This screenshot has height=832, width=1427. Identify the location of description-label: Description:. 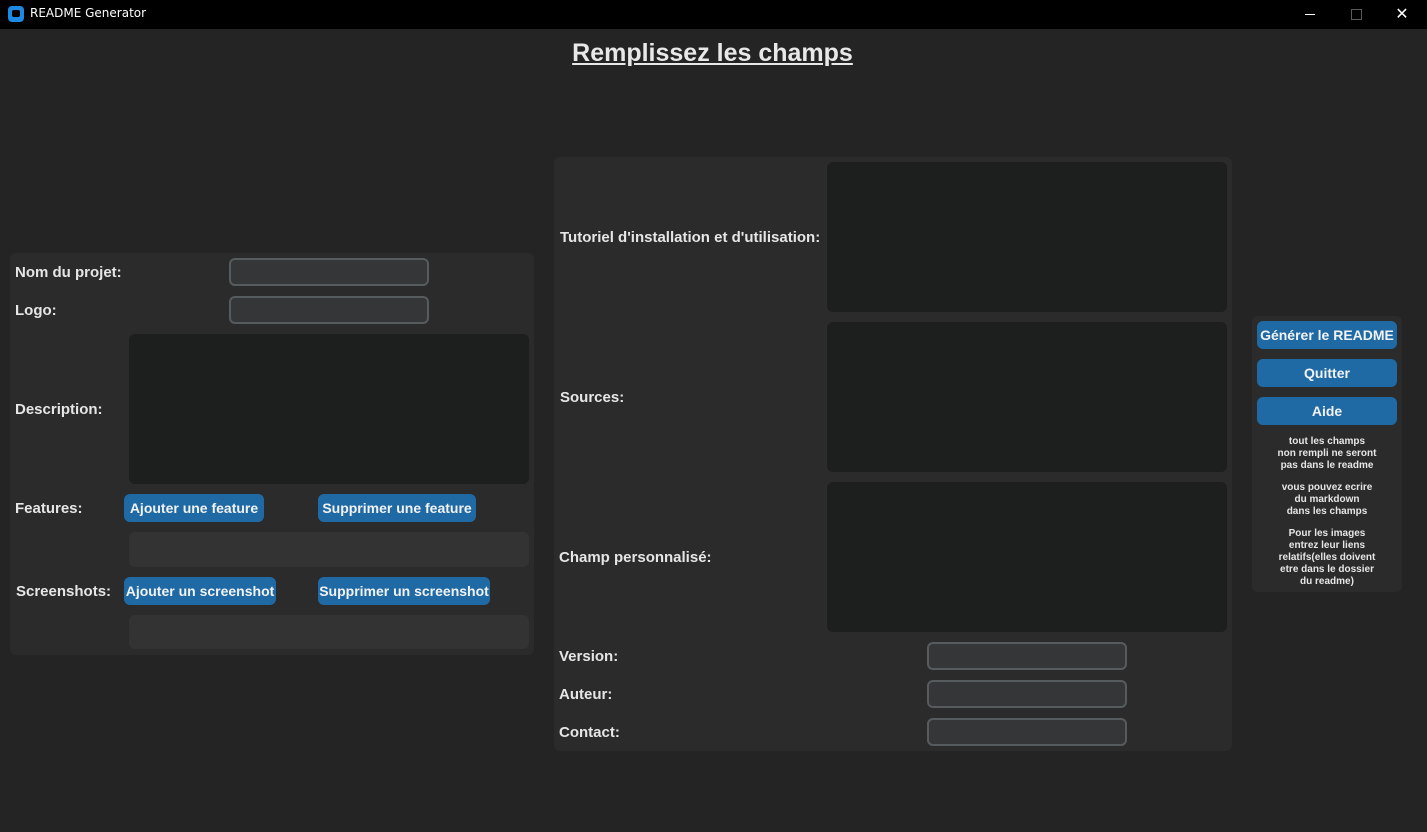
(59, 409).